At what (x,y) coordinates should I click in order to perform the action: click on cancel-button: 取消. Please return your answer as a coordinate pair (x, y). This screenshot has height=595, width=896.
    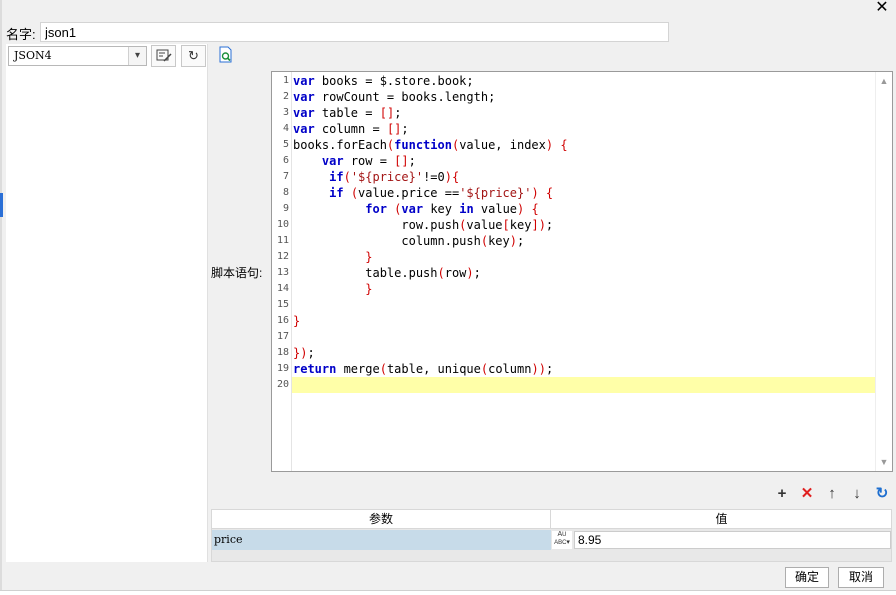
    Looking at the image, I should click on (861, 577).